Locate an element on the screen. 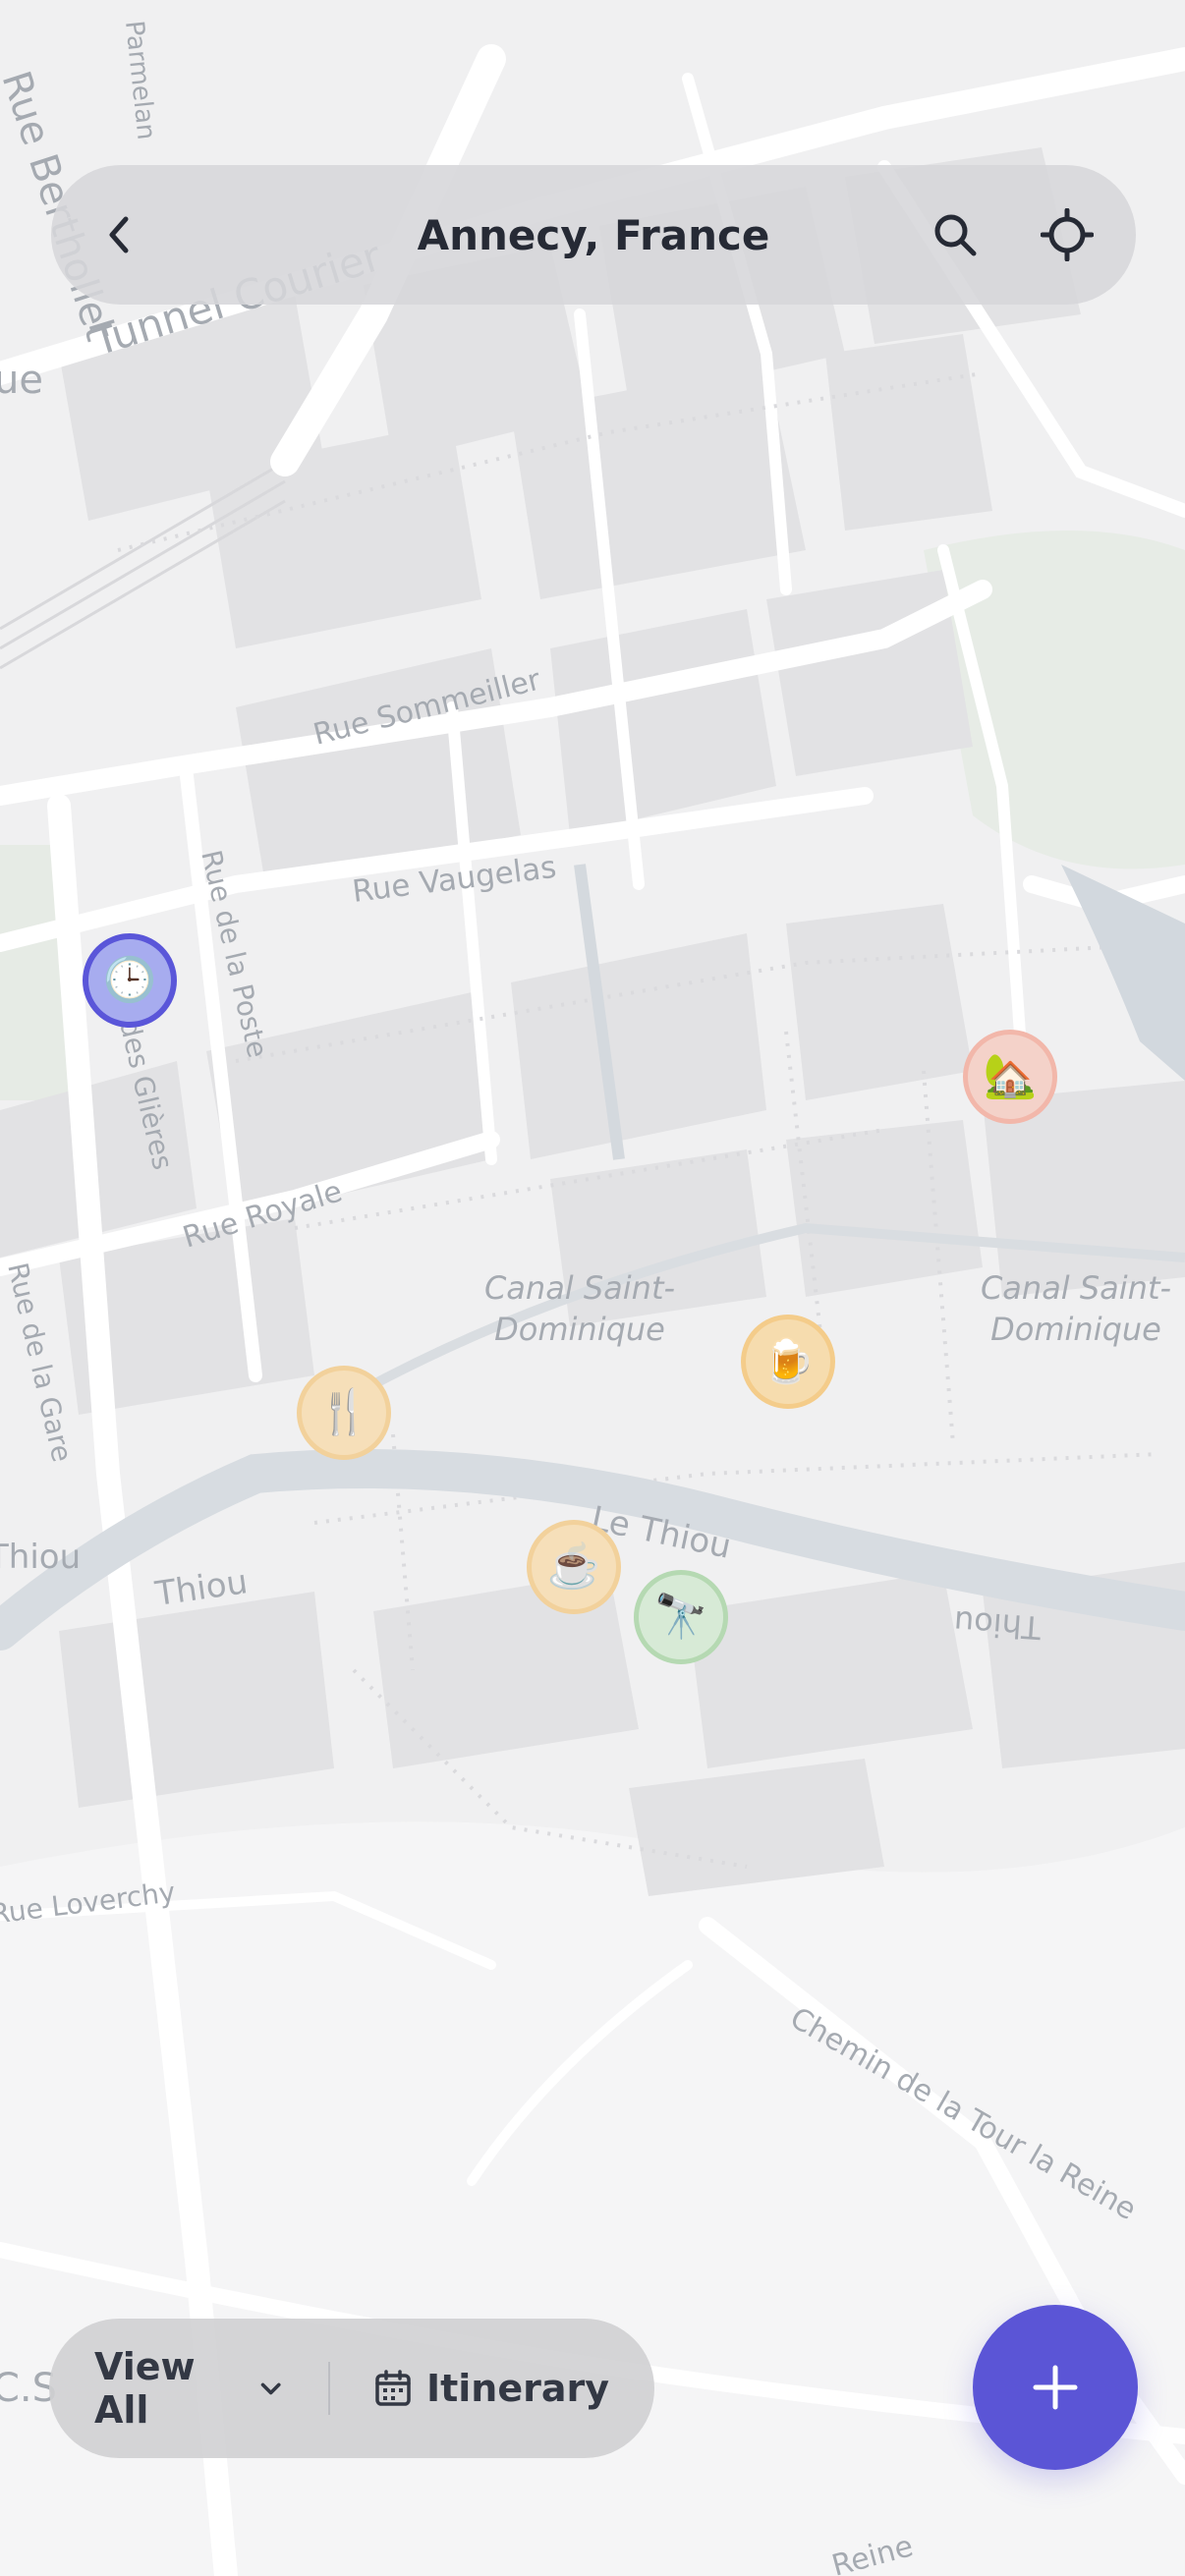 The width and height of the screenshot is (1185, 2576). itinerary-label: Itinerary is located at coordinates (517, 2388).